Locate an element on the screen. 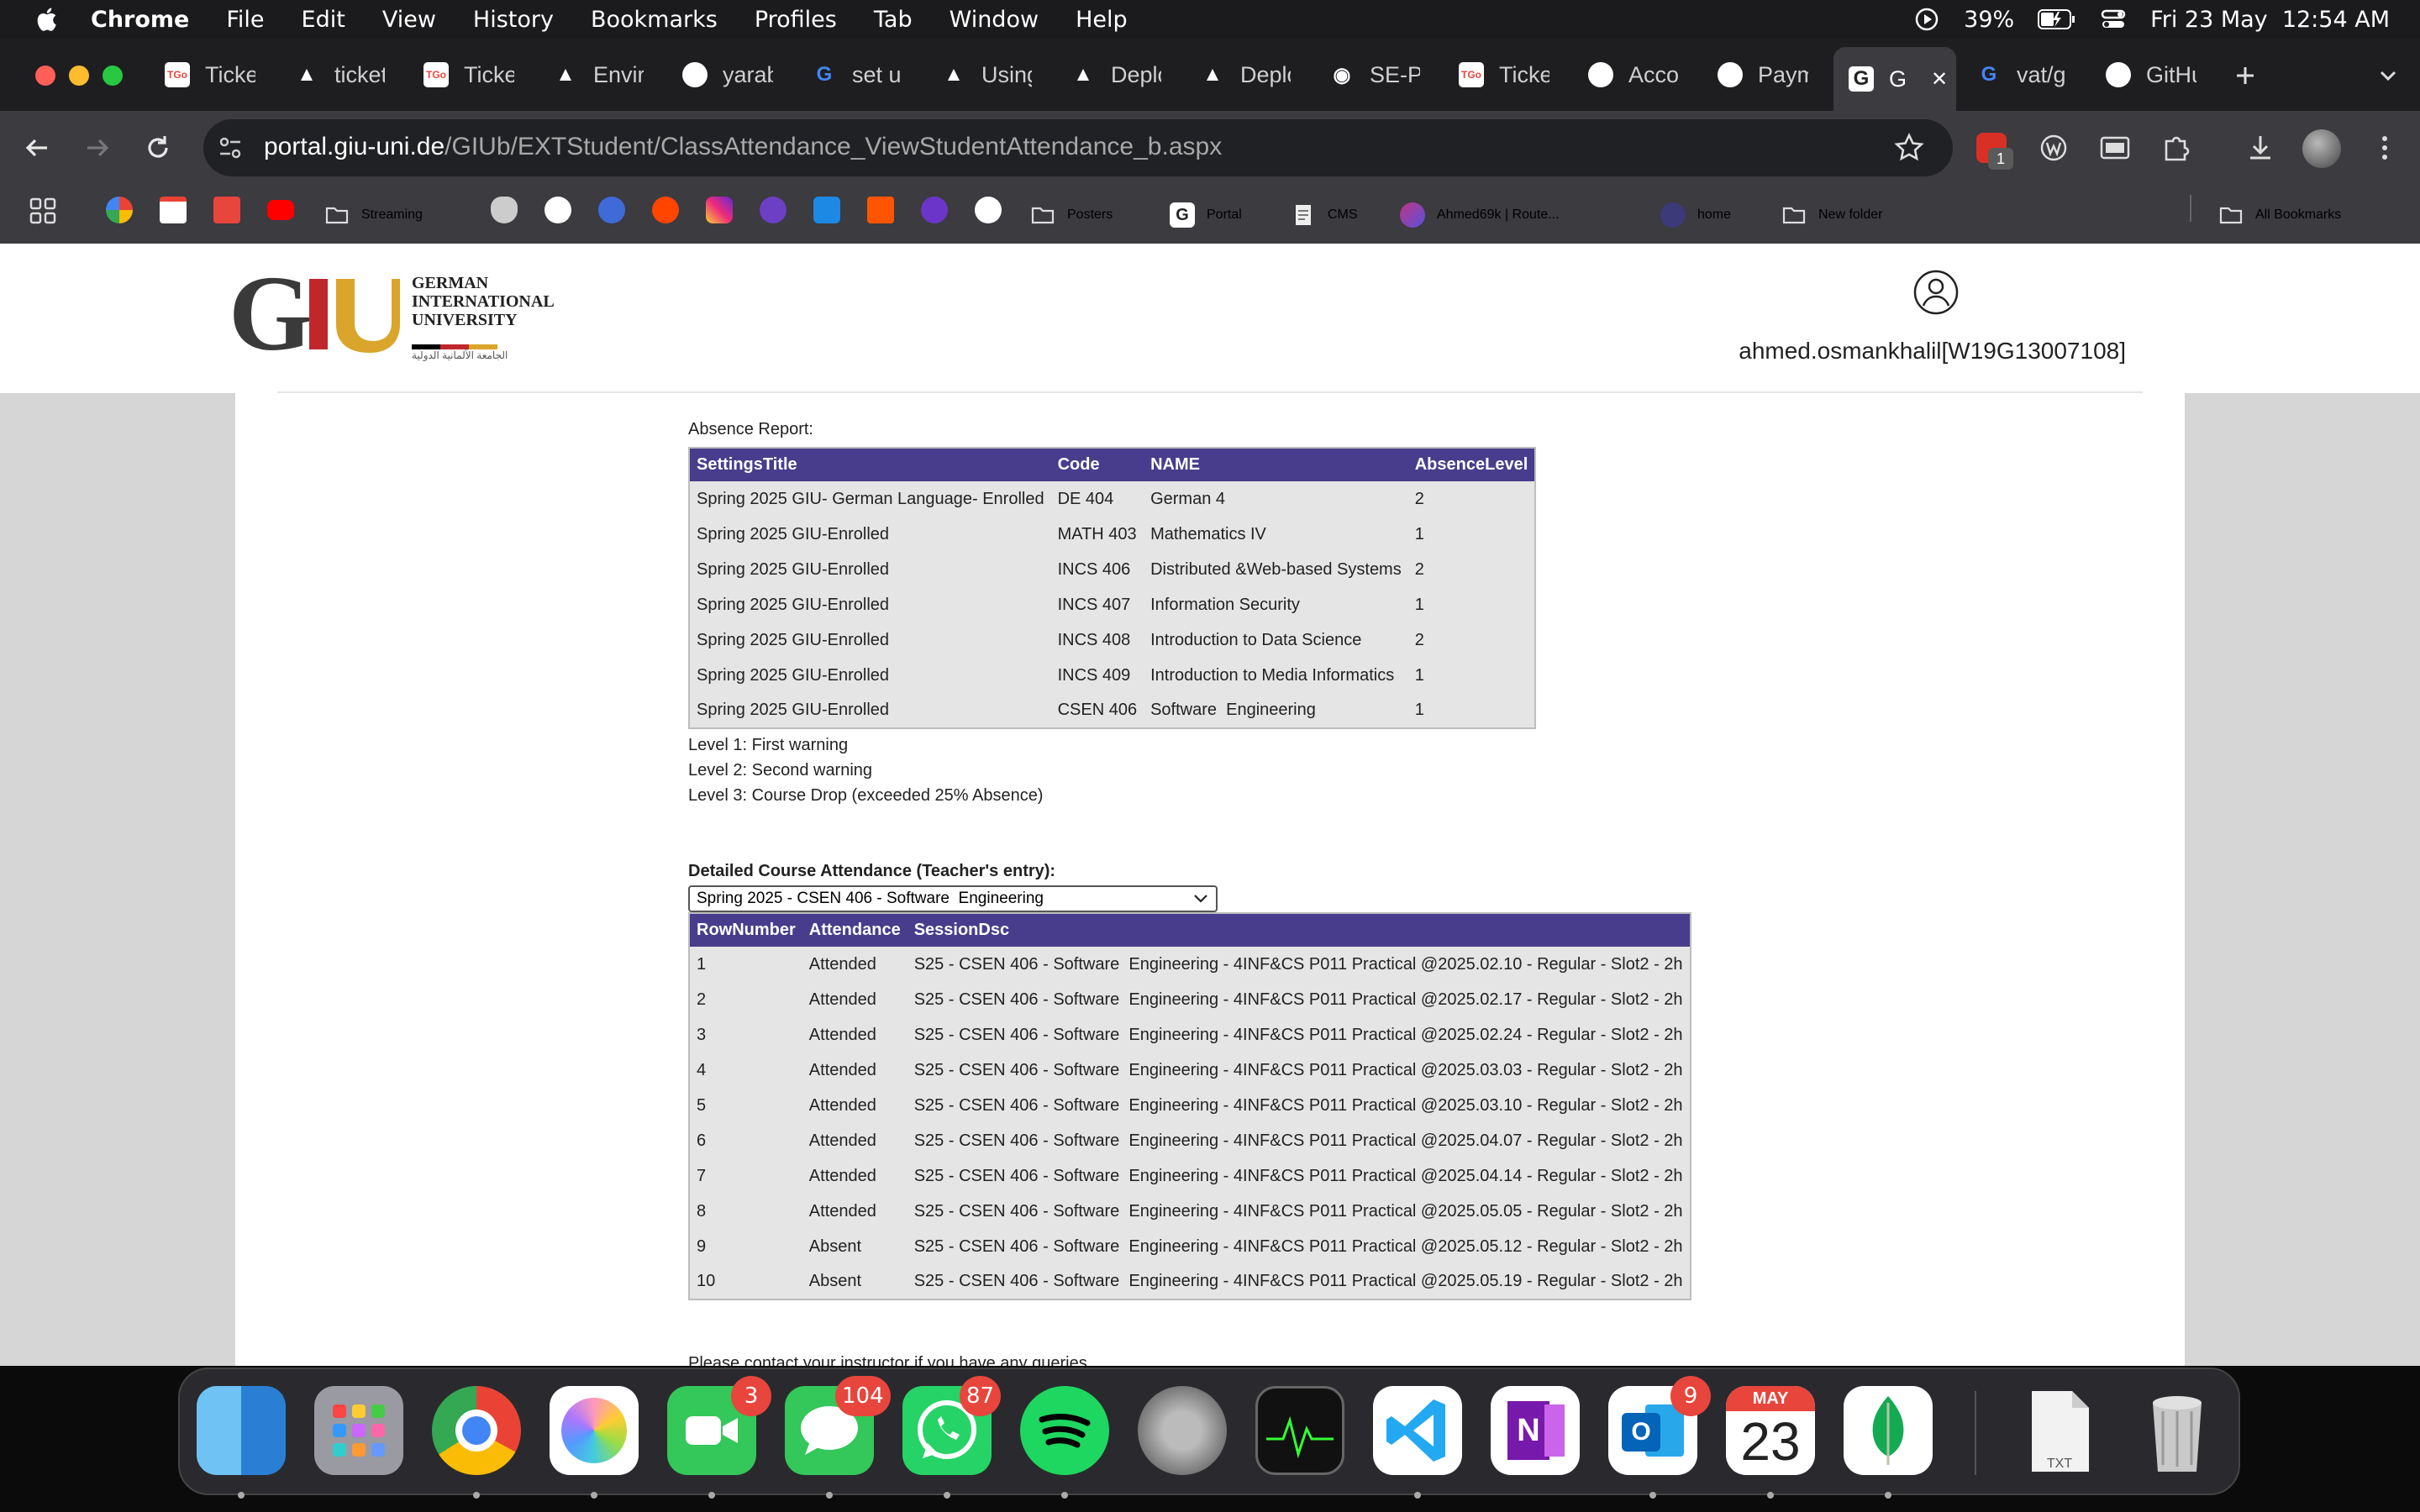 This screenshot has height=1512, width=2420. bookmark-purple-icon is located at coordinates (934, 210).